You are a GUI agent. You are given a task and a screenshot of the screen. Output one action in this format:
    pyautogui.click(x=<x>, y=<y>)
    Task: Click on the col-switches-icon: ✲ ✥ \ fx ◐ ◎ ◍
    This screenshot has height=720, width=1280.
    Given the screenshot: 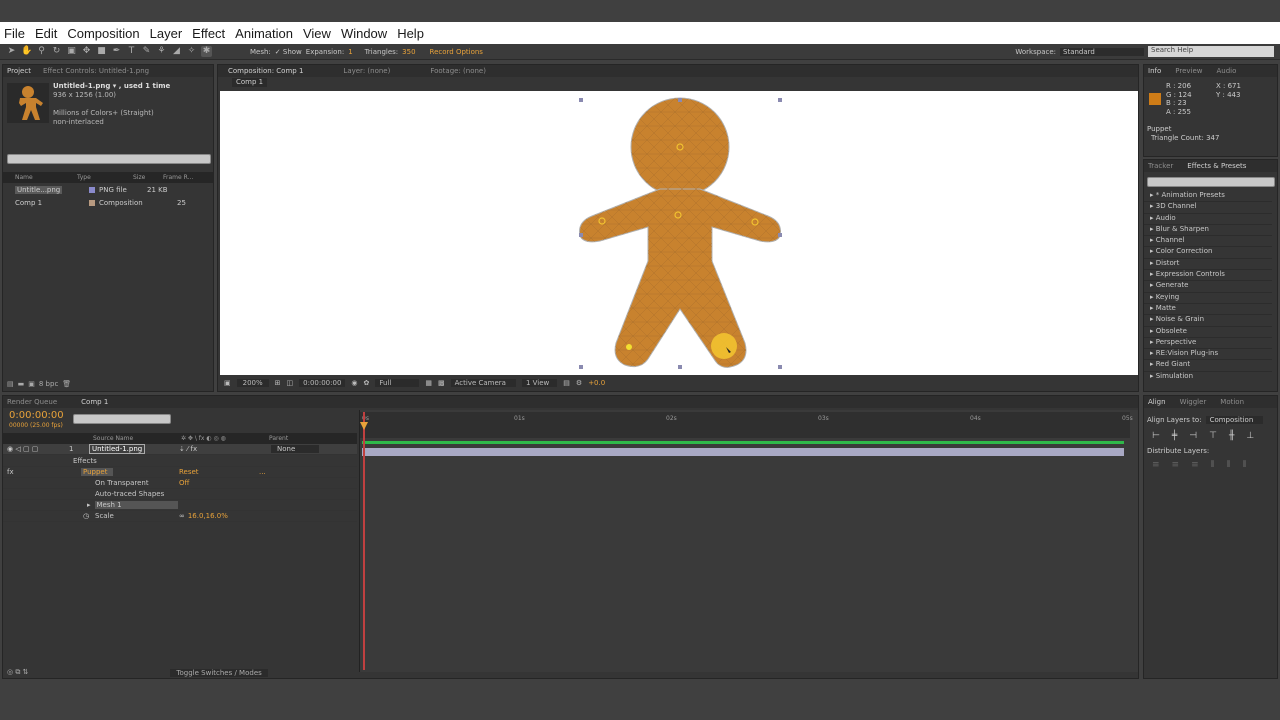 What is the action you would take?
    pyautogui.click(x=225, y=438)
    